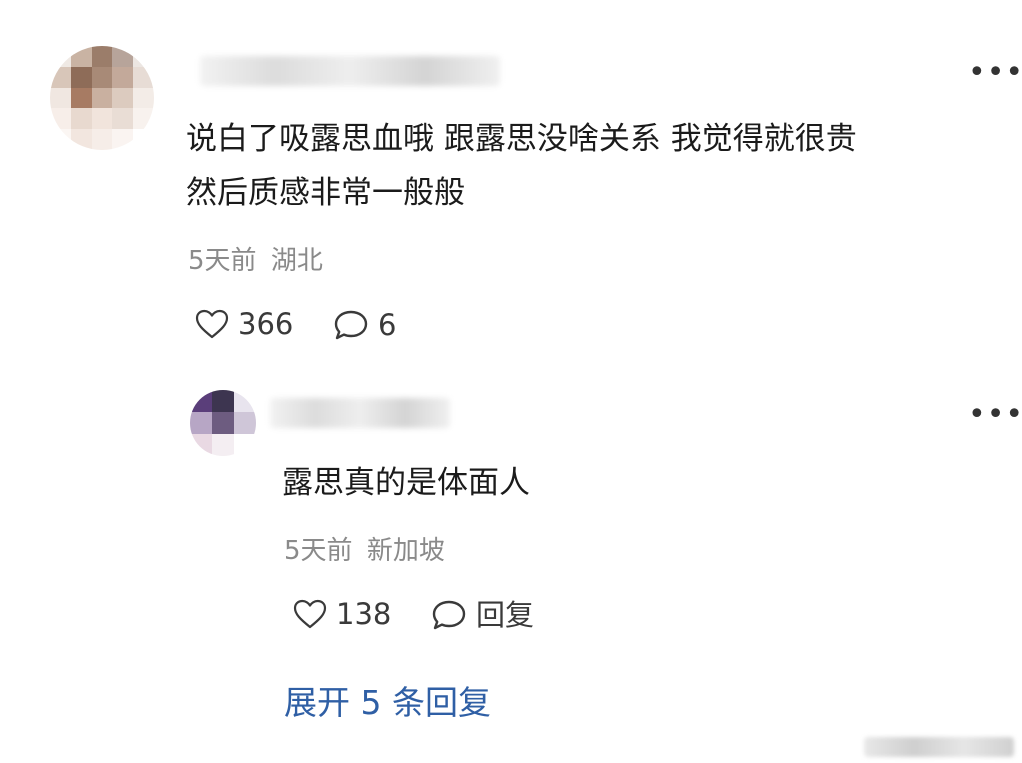 The image size is (1022, 763). I want to click on comment-text: 说白了吸露思血哦 跟露思没啥关系 我觉得就很贵 然后质感非常一般般, so click(601, 166).